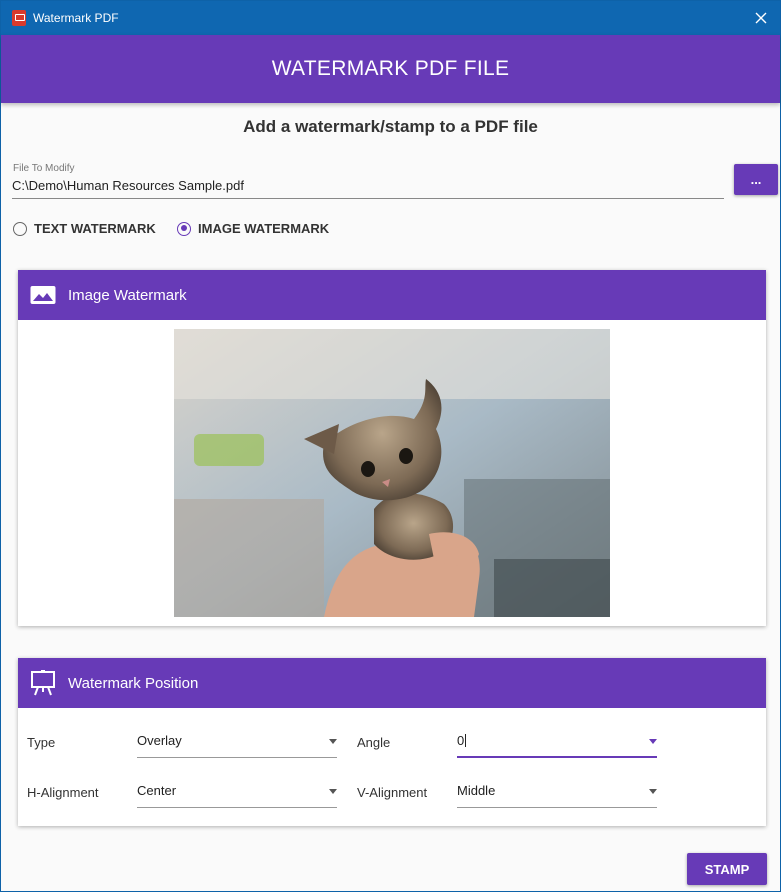  I want to click on h-alignment-label: H-Alignment, so click(63, 792).